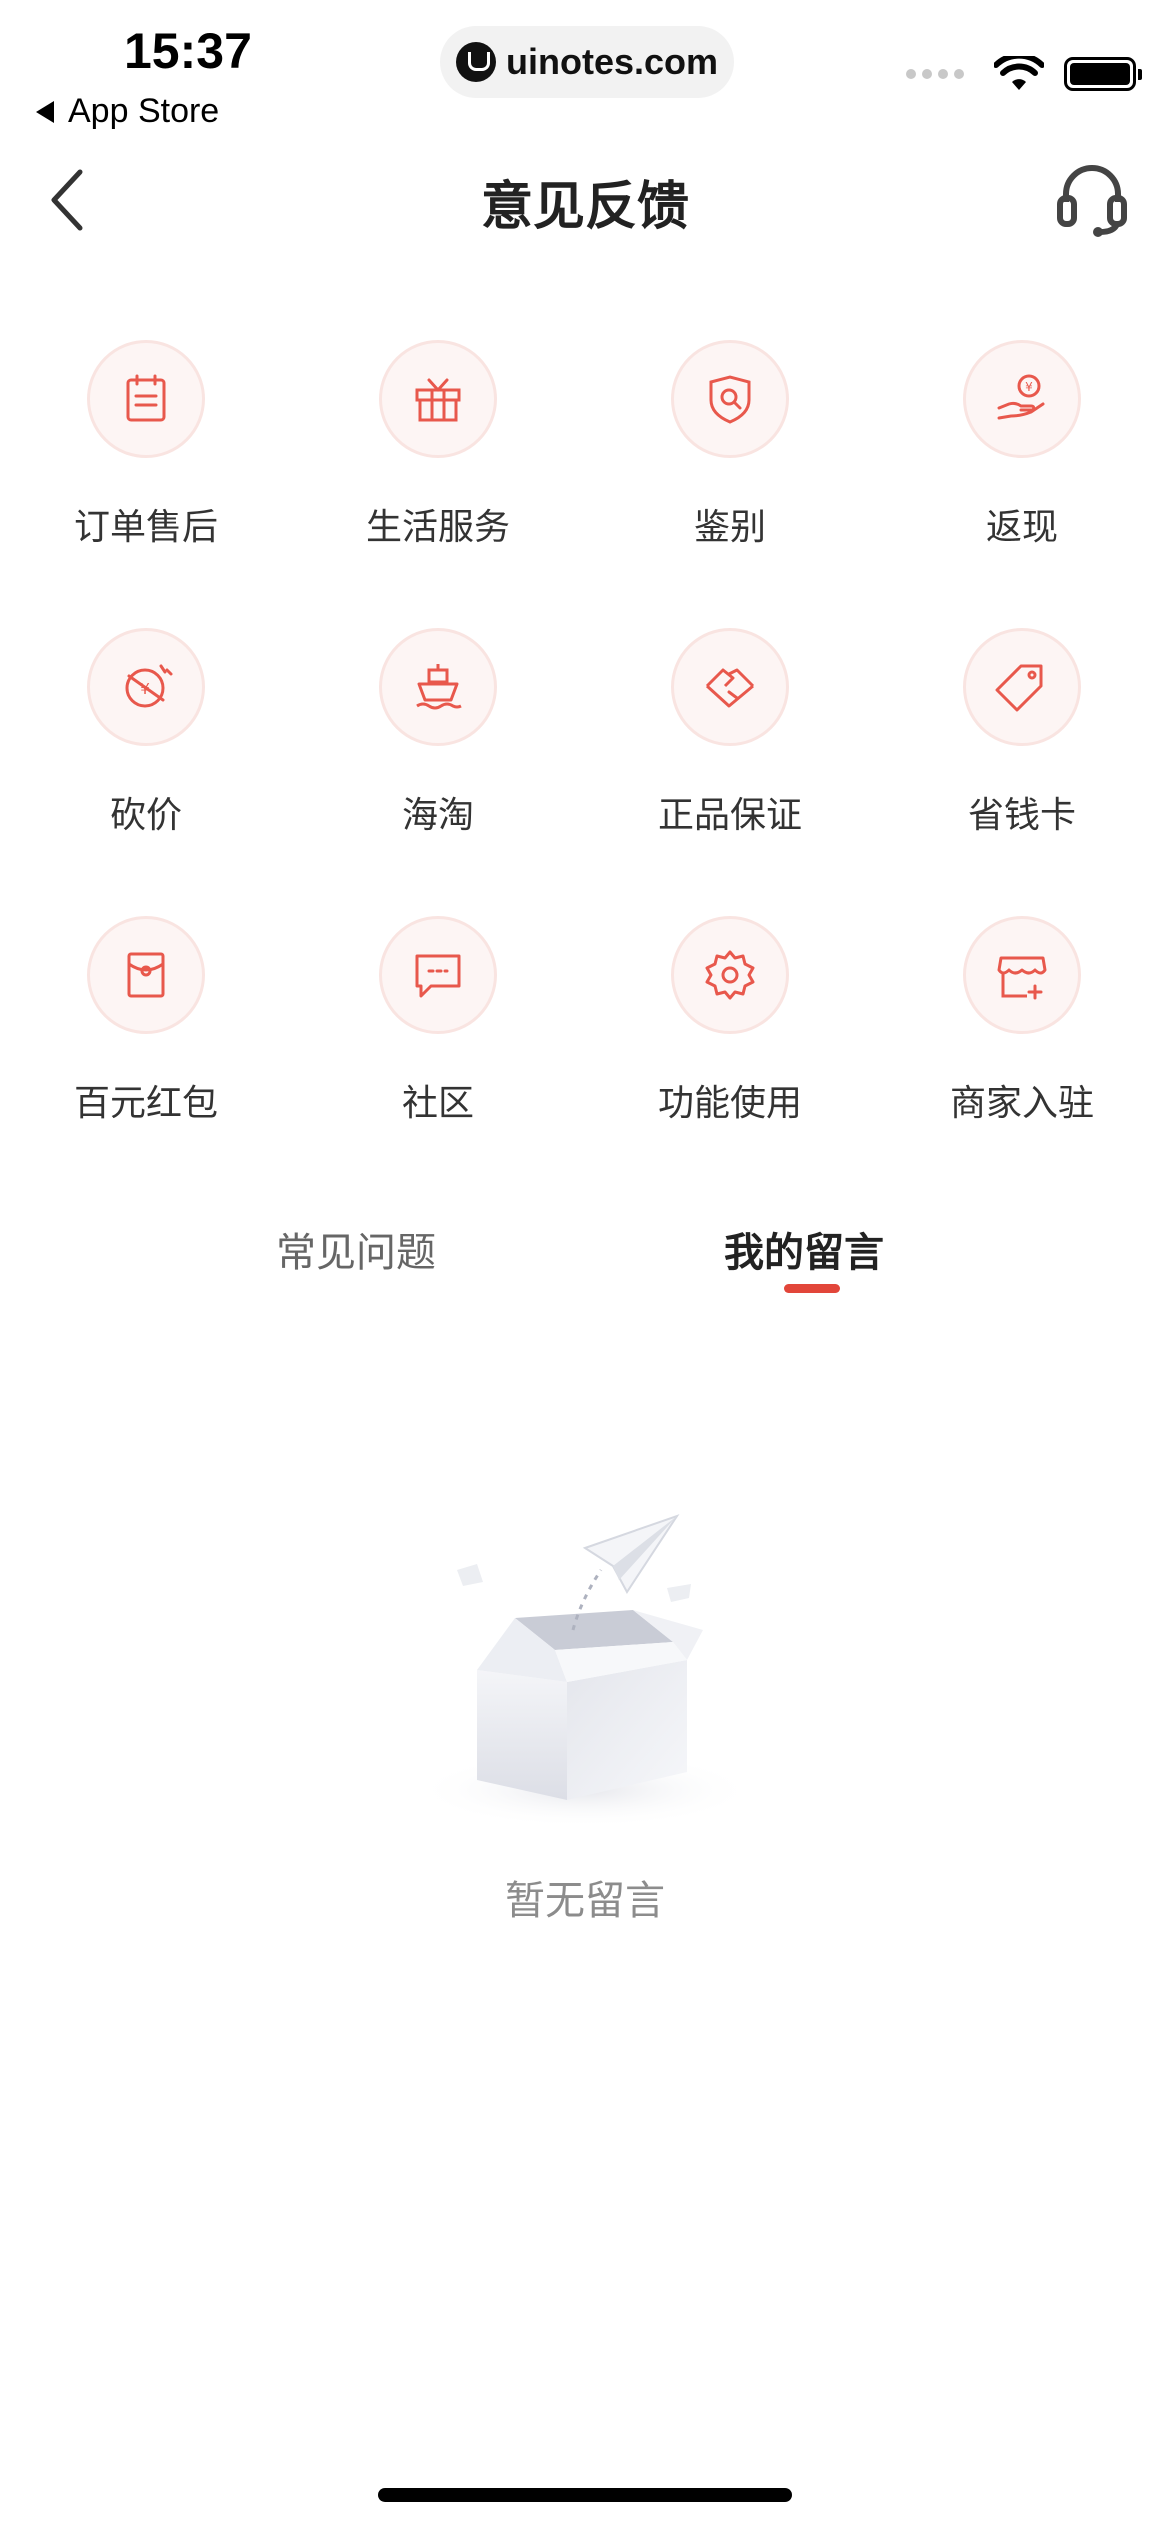 The width and height of the screenshot is (1170, 2532). What do you see at coordinates (585, 2495) in the screenshot?
I see `home-indicator` at bounding box center [585, 2495].